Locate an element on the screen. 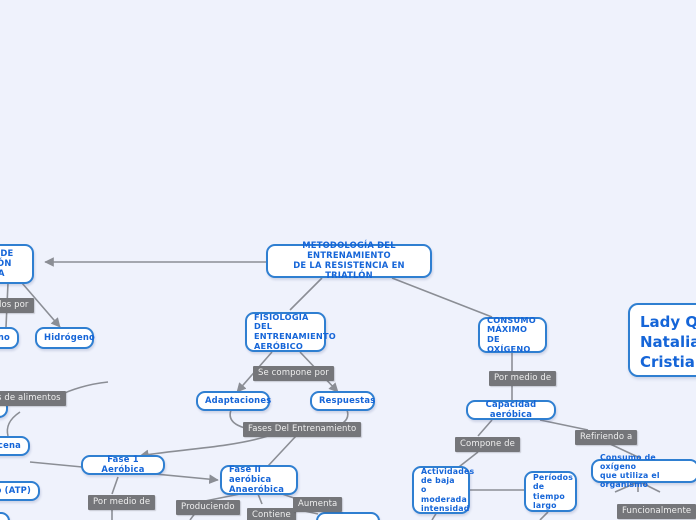 This screenshot has height=520, width=696. node-consumo-maximo-oxigeno: CONSUMO MÁXIMO DE OXÍGENO is located at coordinates (512, 334).